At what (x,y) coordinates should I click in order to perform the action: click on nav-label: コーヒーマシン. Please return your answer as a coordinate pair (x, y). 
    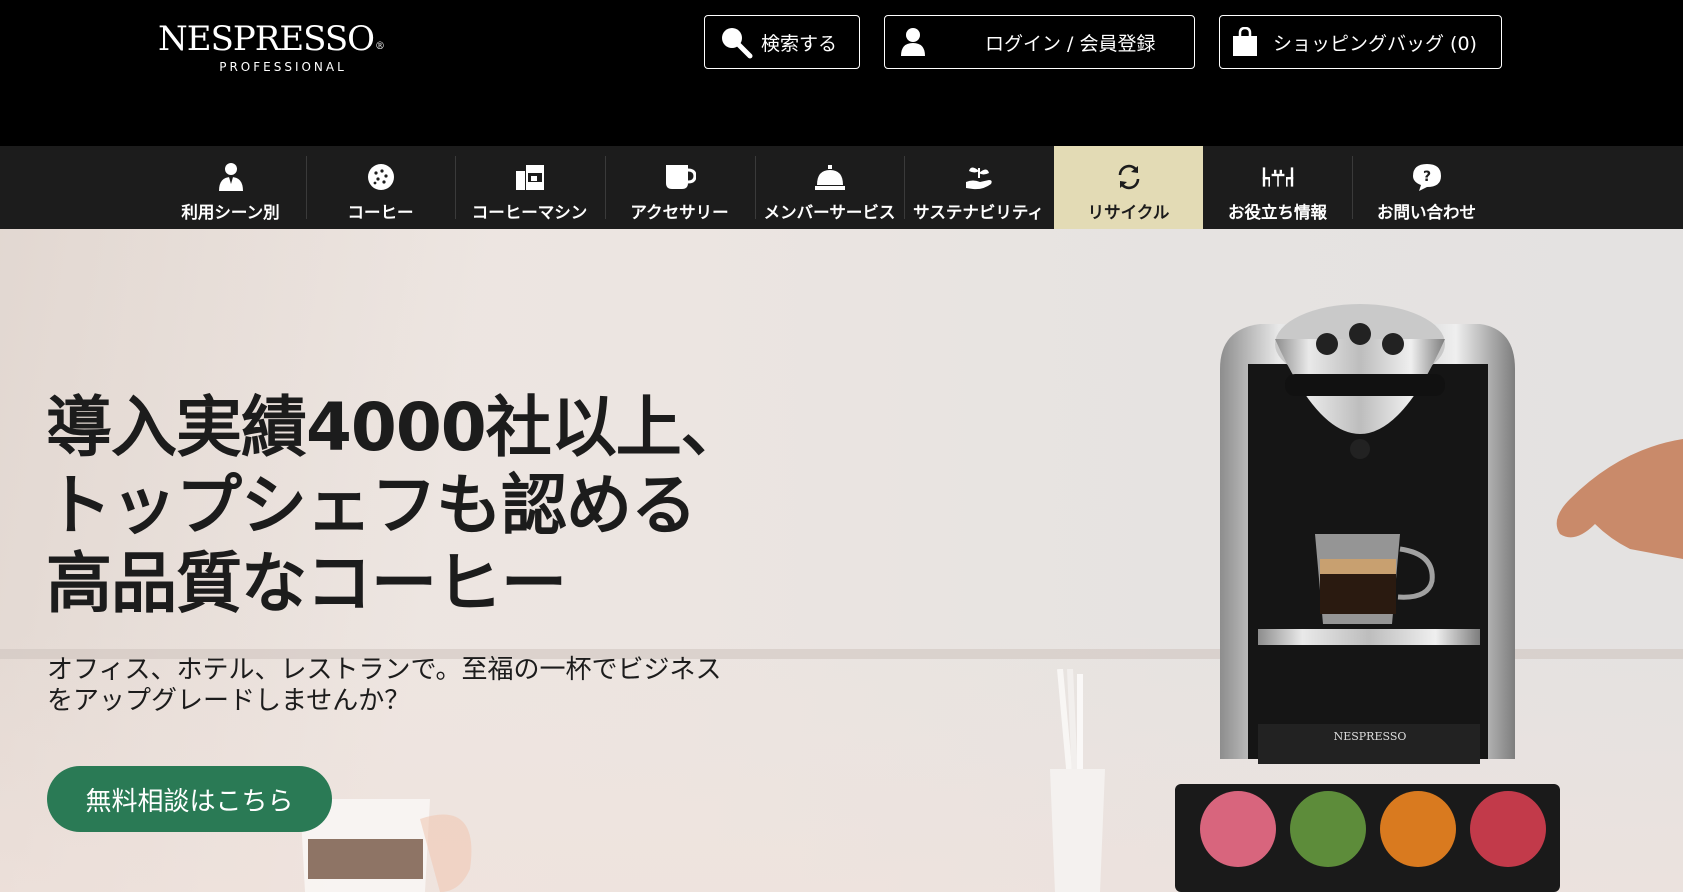
    Looking at the image, I should click on (529, 212).